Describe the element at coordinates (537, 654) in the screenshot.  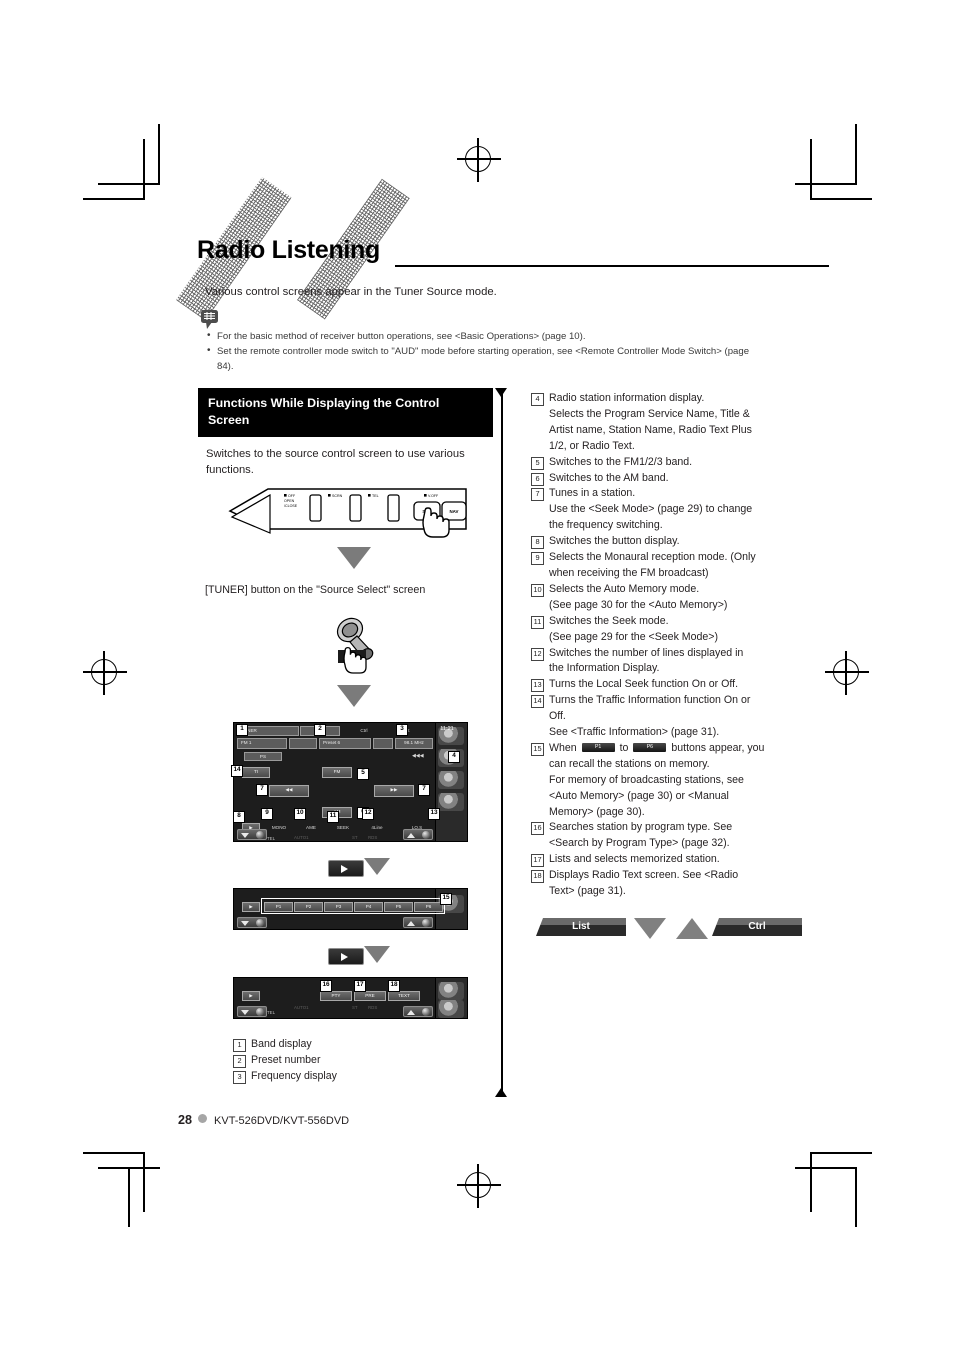
I see `item-number: 12` at that location.